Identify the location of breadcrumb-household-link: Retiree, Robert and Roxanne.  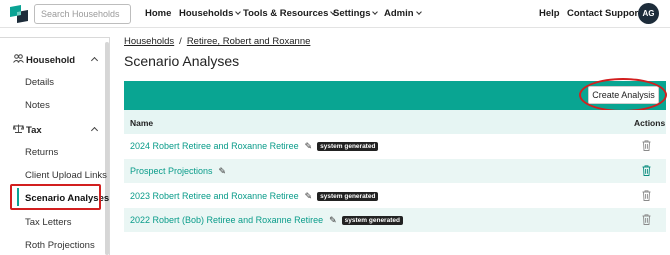
(249, 41).